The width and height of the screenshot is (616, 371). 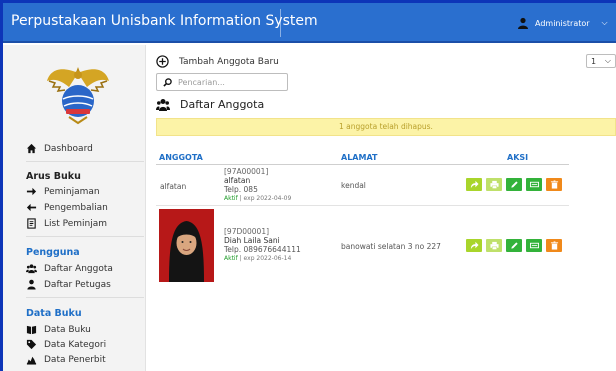 I want to click on member-username: alfatan, so click(x=173, y=186).